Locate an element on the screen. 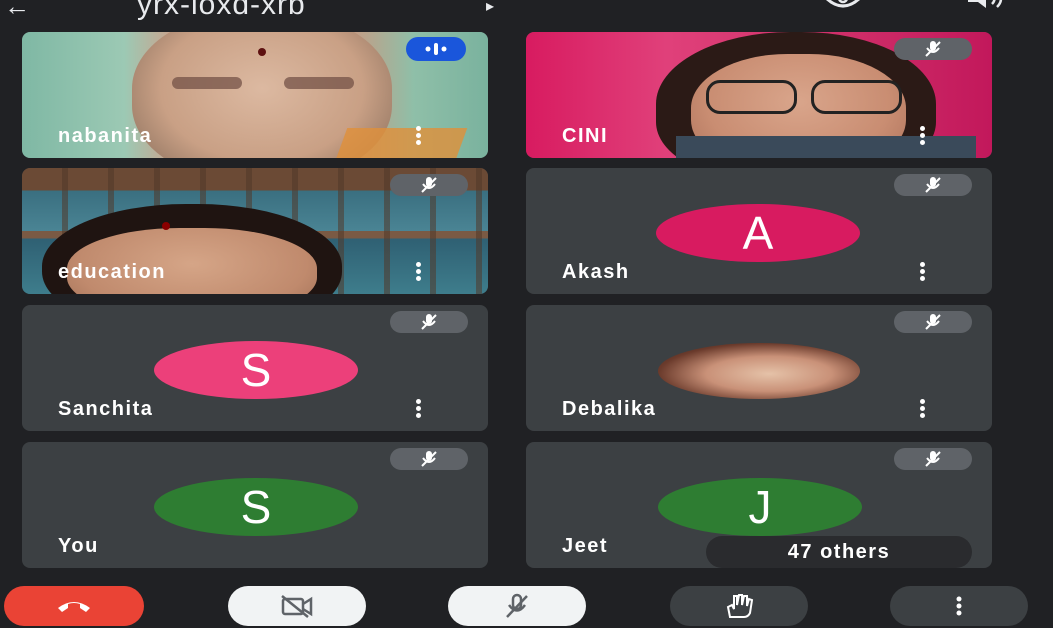 This screenshot has width=1053, height=628. raise-hand-icon is located at coordinates (740, 606).